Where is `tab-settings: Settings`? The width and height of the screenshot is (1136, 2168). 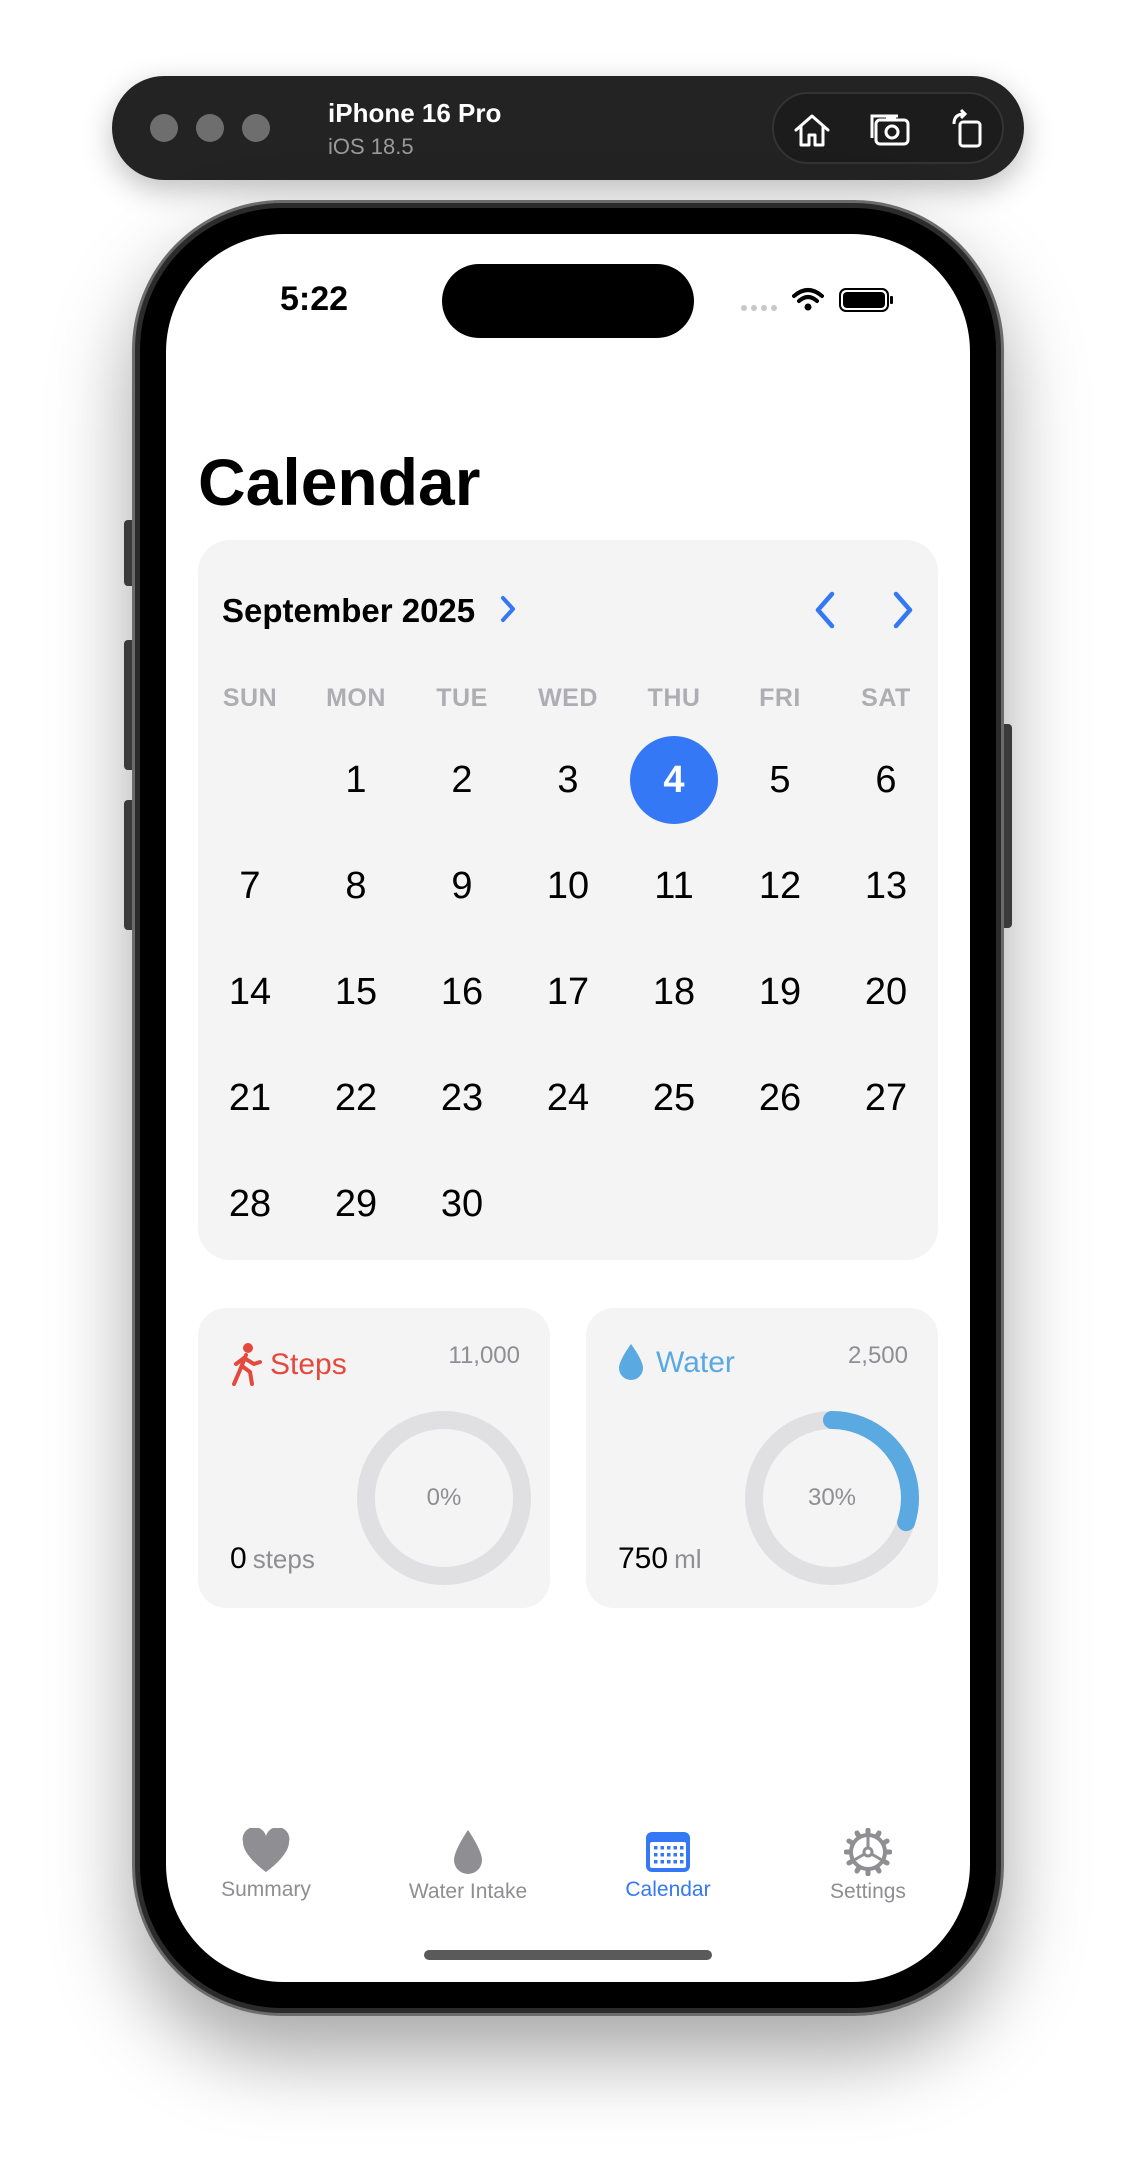
tab-settings: Settings is located at coordinates (868, 1866).